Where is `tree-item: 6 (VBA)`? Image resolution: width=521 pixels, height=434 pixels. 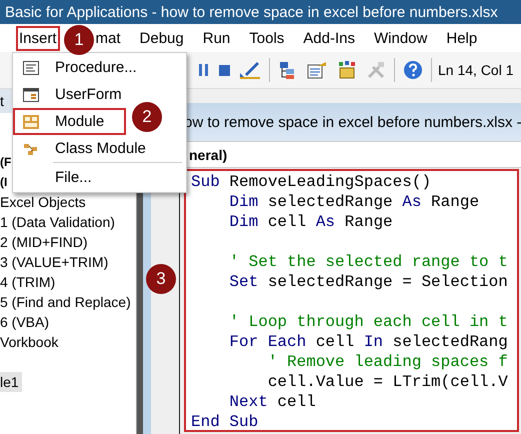
tree-item: 6 (VBA) is located at coordinates (68, 322).